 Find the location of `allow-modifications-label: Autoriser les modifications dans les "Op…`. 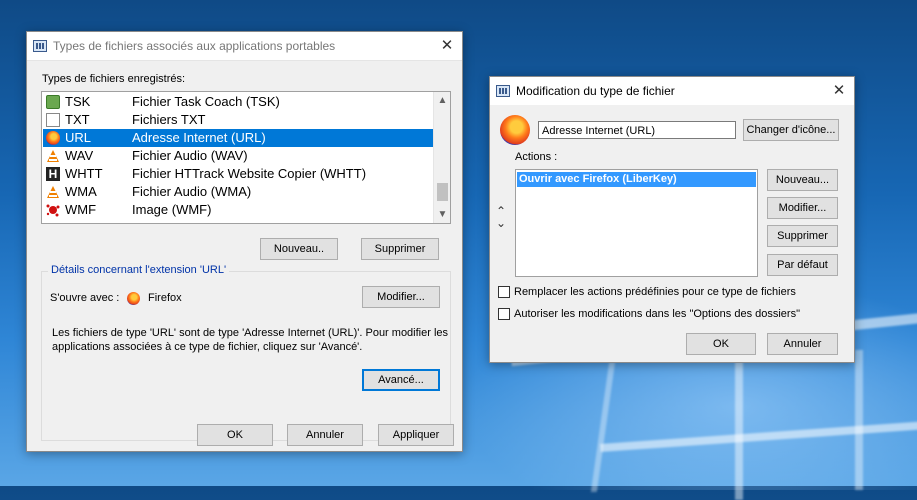

allow-modifications-label: Autoriser les modifications dans les "Op… is located at coordinates (657, 314).